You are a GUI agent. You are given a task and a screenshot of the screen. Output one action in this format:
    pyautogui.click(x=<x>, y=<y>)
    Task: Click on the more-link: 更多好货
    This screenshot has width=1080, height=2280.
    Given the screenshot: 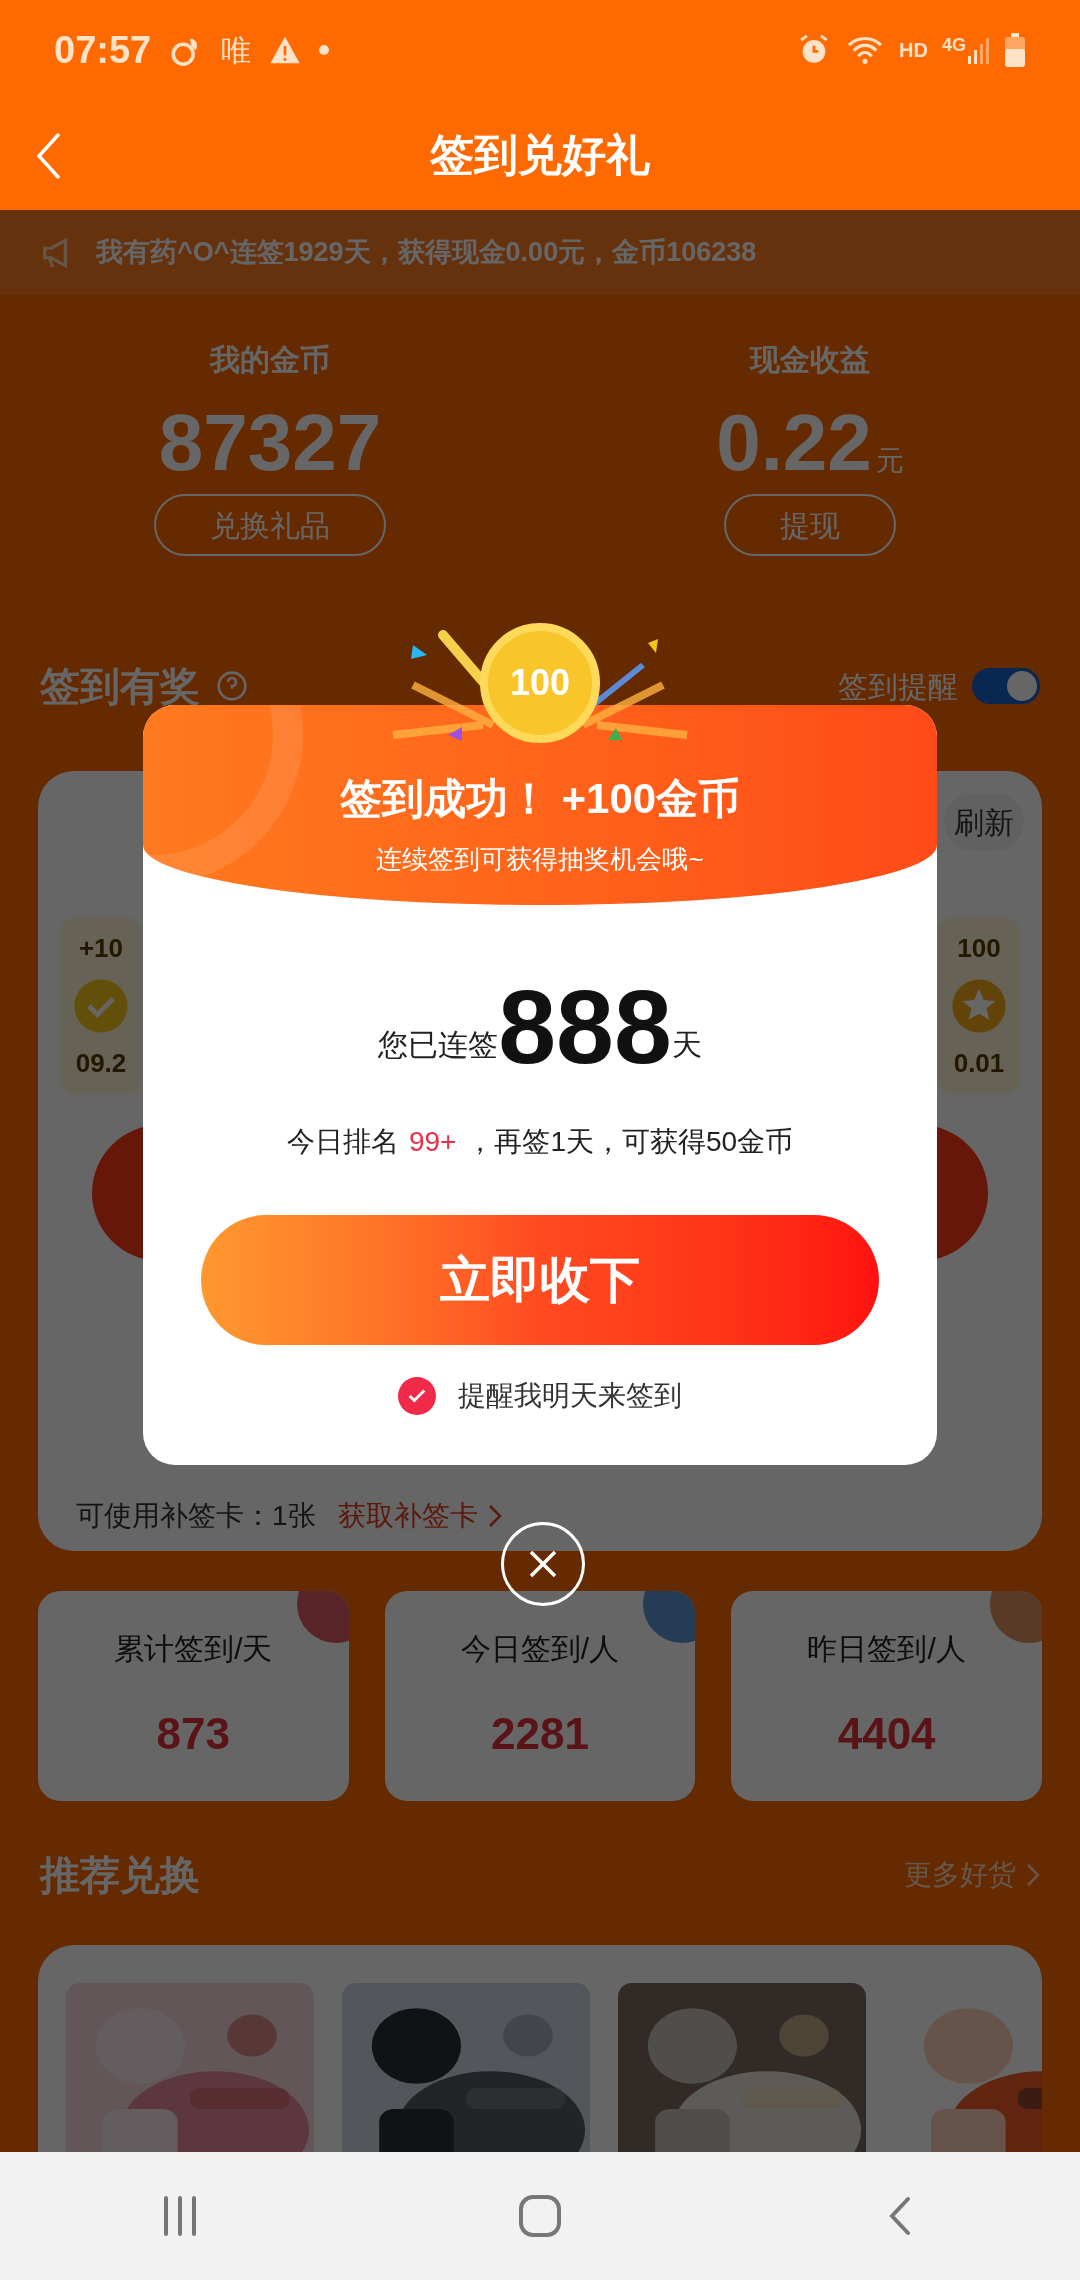 What is the action you would take?
    pyautogui.click(x=972, y=1875)
    